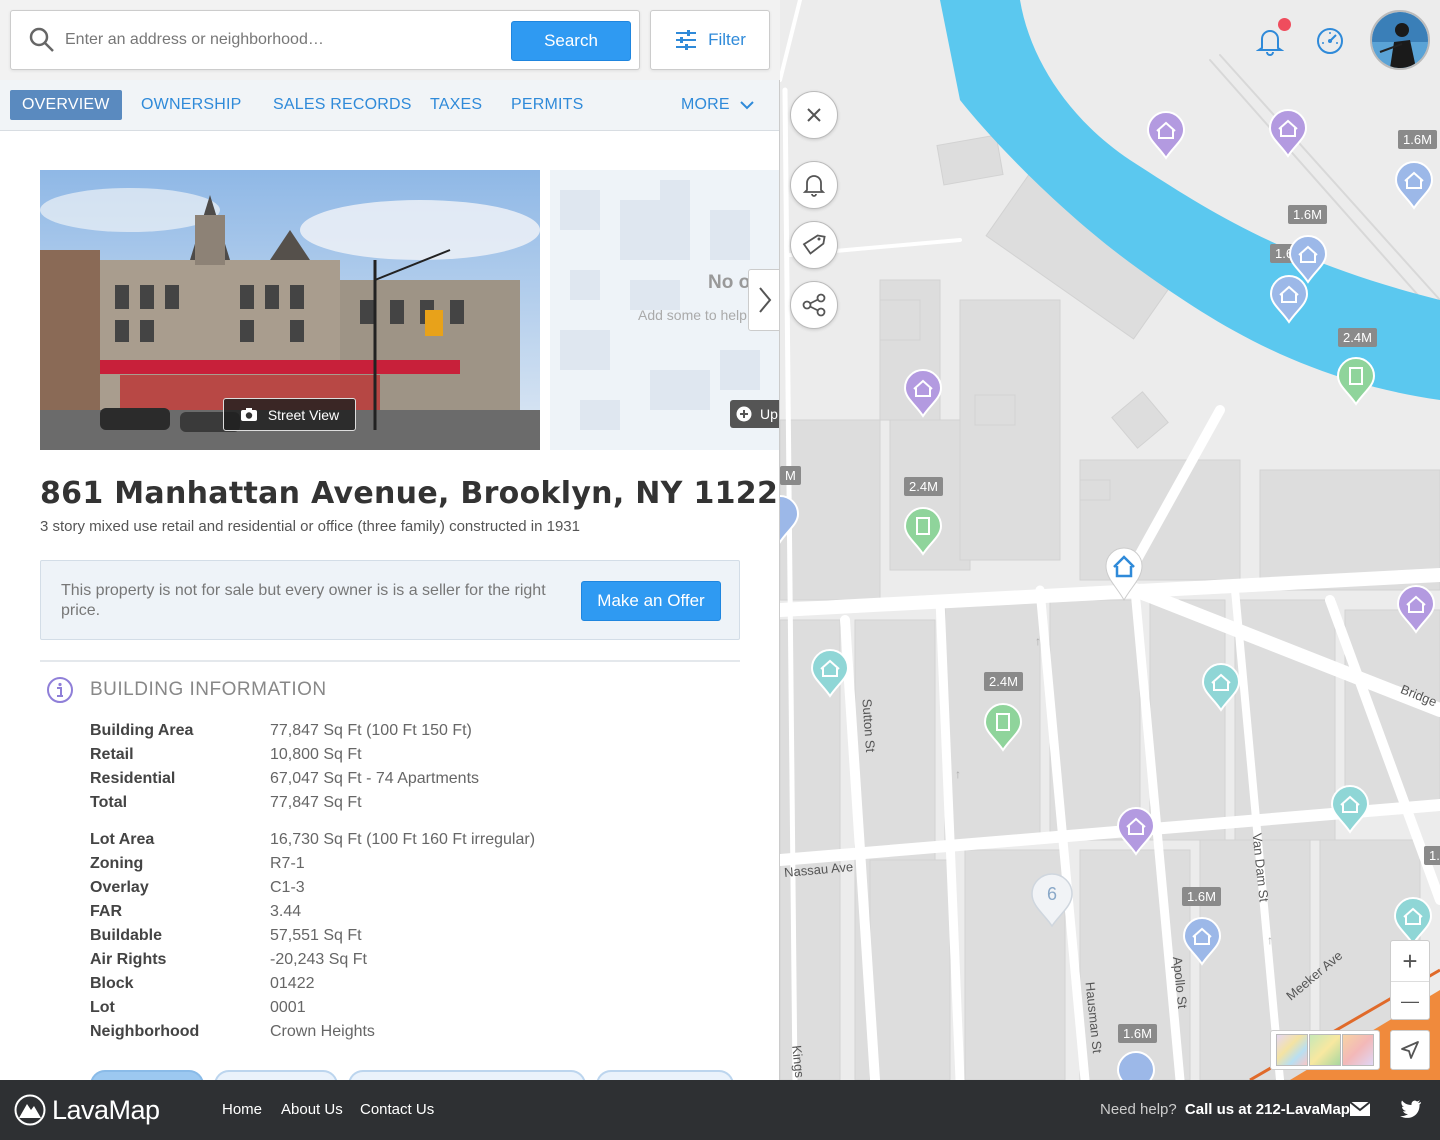  I want to click on close-button, so click(814, 115).